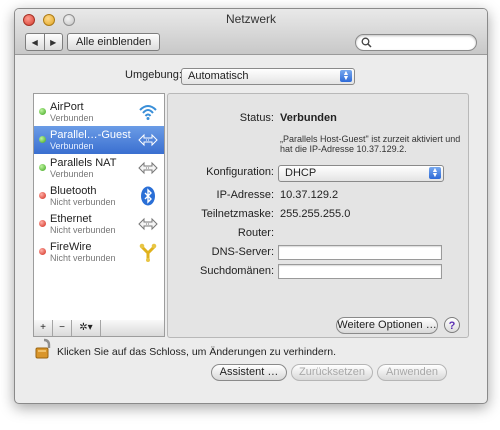  What do you see at coordinates (148, 112) in the screenshot?
I see `wifi-icon` at bounding box center [148, 112].